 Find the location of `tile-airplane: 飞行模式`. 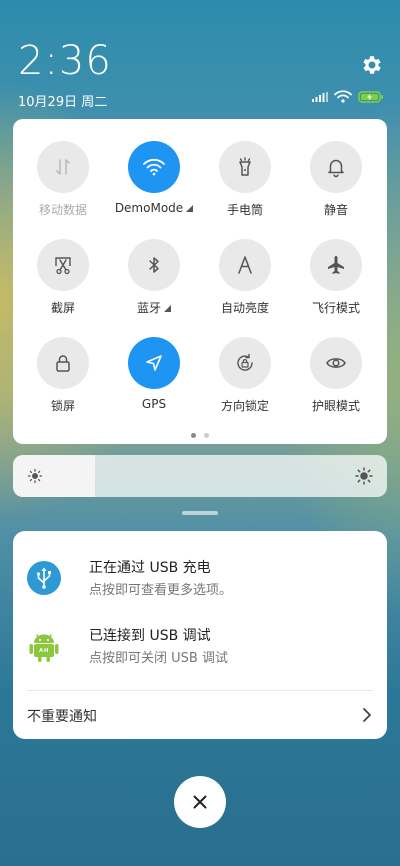

tile-airplane: 飞行模式 is located at coordinates (336, 277).